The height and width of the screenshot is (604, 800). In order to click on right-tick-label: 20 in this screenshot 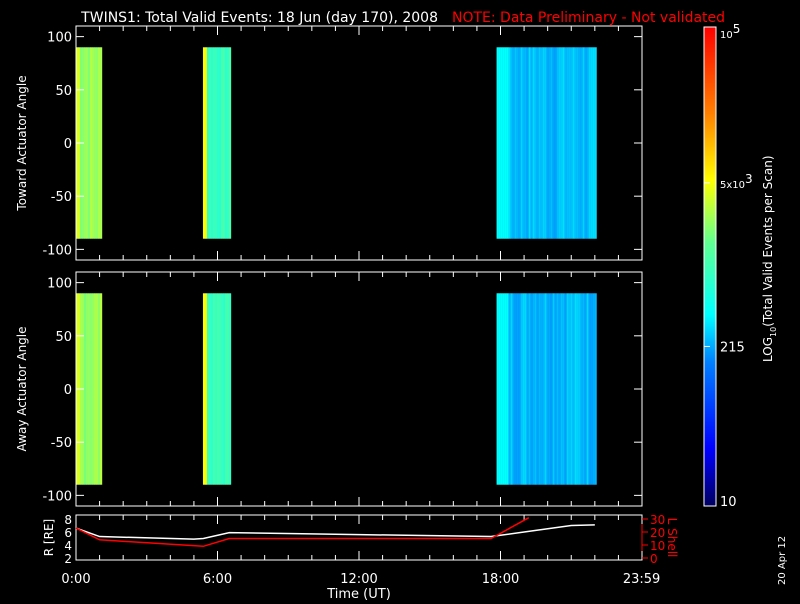, I will do `click(657, 533)`.